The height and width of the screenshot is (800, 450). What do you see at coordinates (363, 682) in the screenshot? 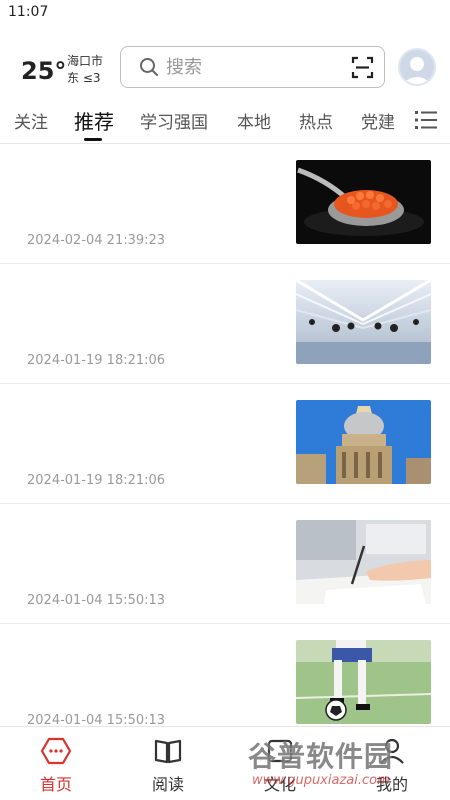
I see `feed-thumbnail-football-player` at bounding box center [363, 682].